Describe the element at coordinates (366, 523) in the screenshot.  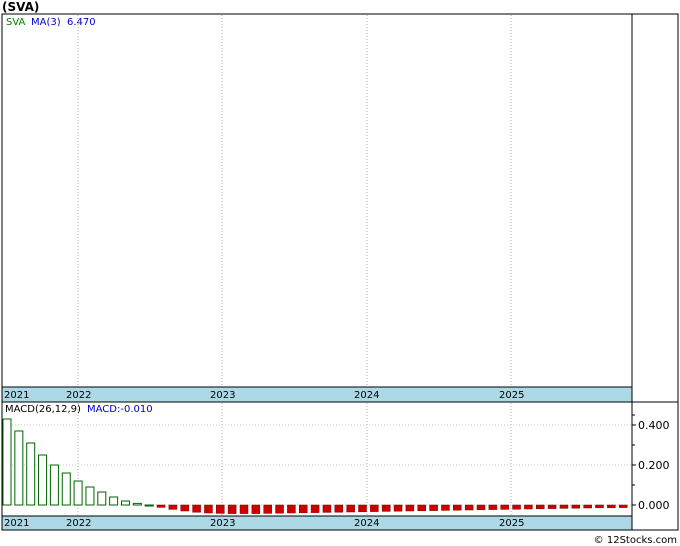
I see `macd-x-tick-label: 2024` at that location.